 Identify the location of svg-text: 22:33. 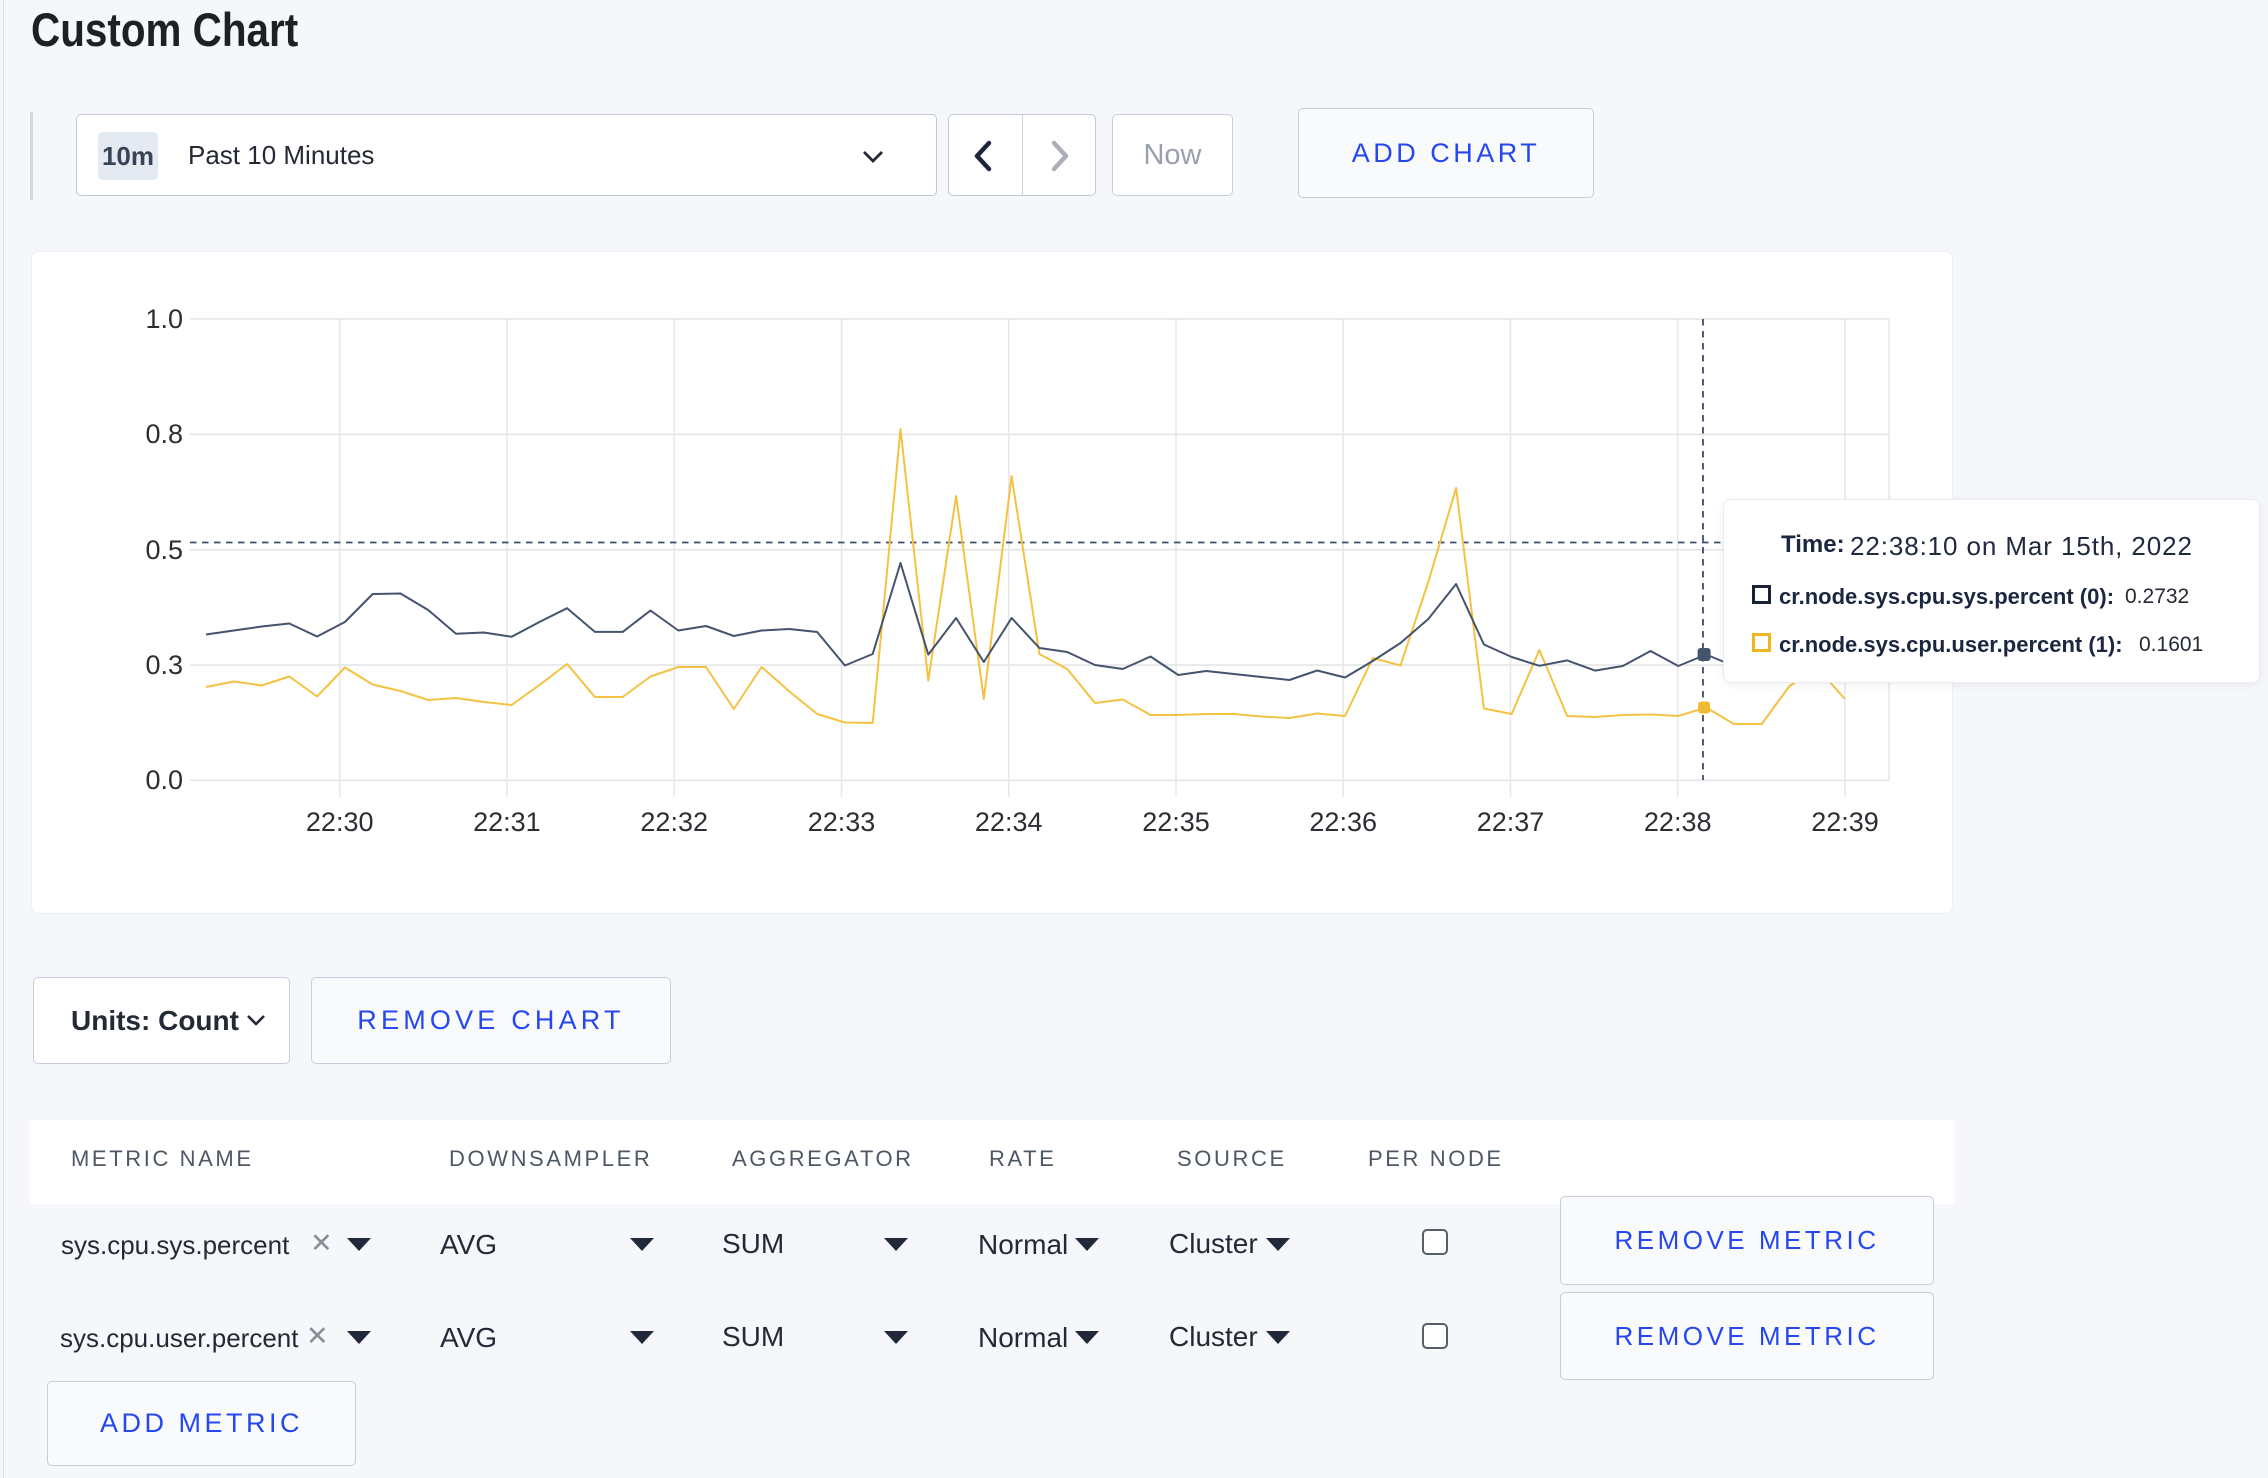
(842, 822).